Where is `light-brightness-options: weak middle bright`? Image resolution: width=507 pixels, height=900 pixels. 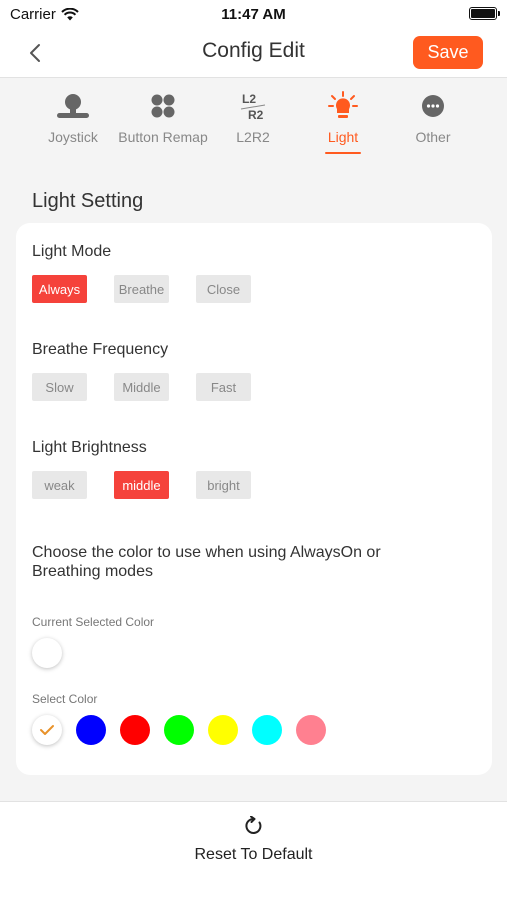 light-brightness-options: weak middle bright is located at coordinates (141, 485).